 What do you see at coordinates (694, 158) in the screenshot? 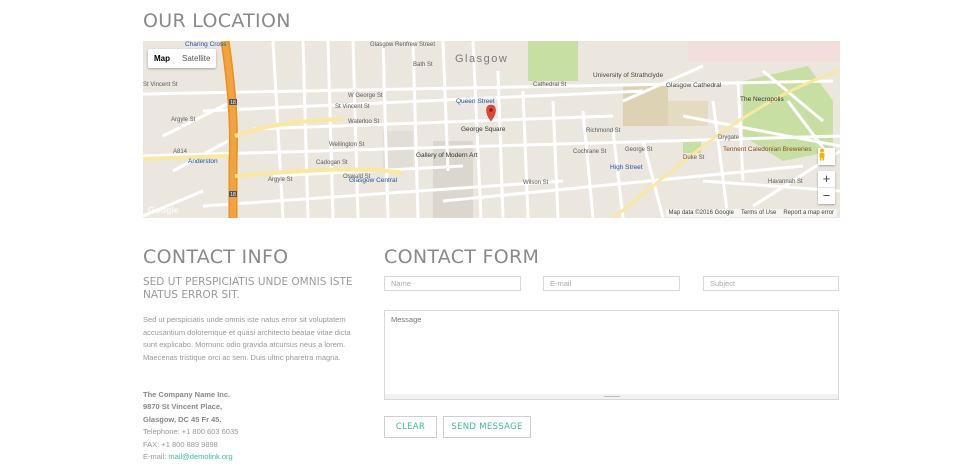
I see `street-label: Duke St` at bounding box center [694, 158].